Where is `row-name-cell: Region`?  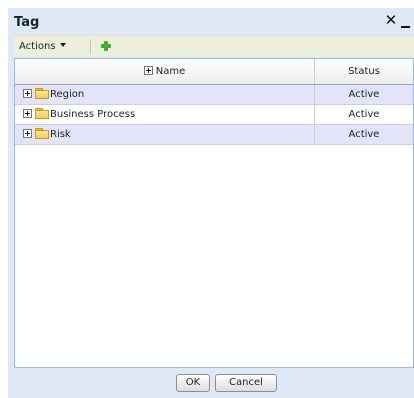
row-name-cell: Region is located at coordinates (165, 94).